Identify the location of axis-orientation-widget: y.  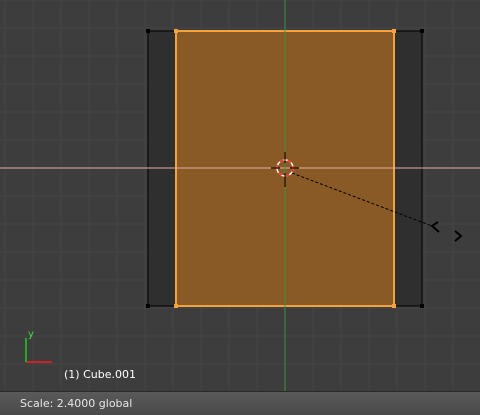
(38, 346).